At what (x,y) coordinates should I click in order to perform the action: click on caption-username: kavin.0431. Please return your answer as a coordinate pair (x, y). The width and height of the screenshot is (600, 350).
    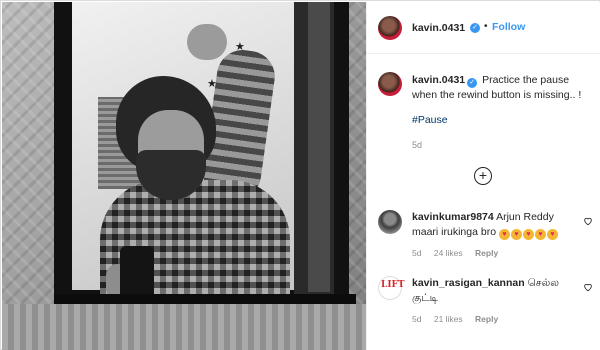
    Looking at the image, I should click on (438, 80).